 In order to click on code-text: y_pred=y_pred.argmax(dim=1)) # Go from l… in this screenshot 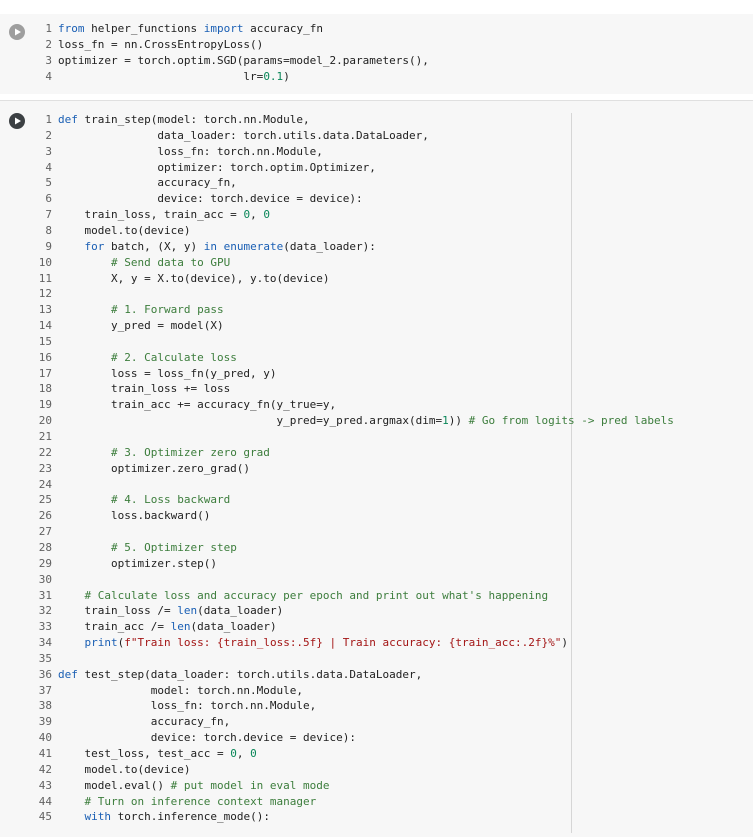, I will do `click(366, 421)`.